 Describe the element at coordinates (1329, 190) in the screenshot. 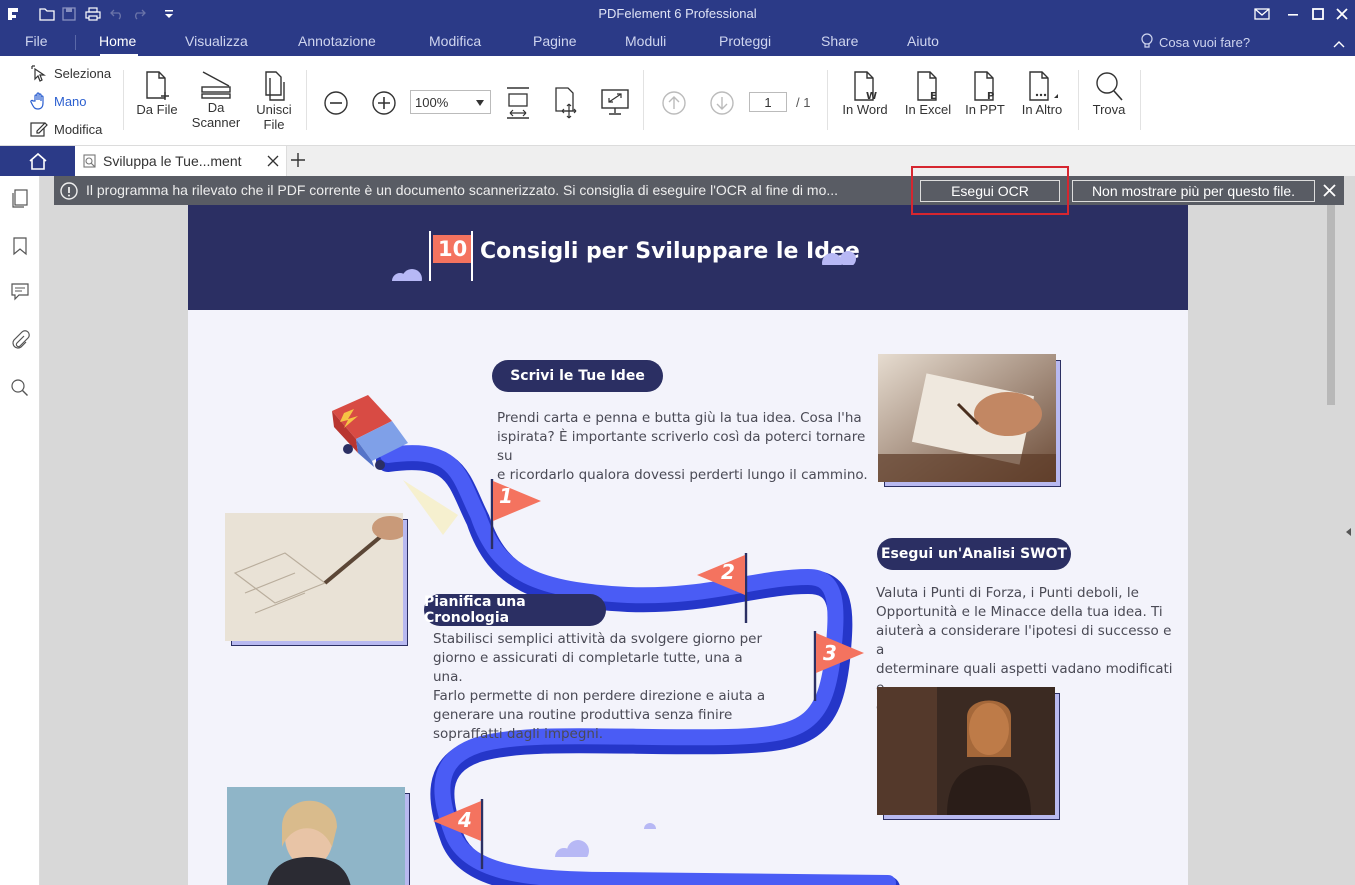

I see `close-notification-icon` at that location.